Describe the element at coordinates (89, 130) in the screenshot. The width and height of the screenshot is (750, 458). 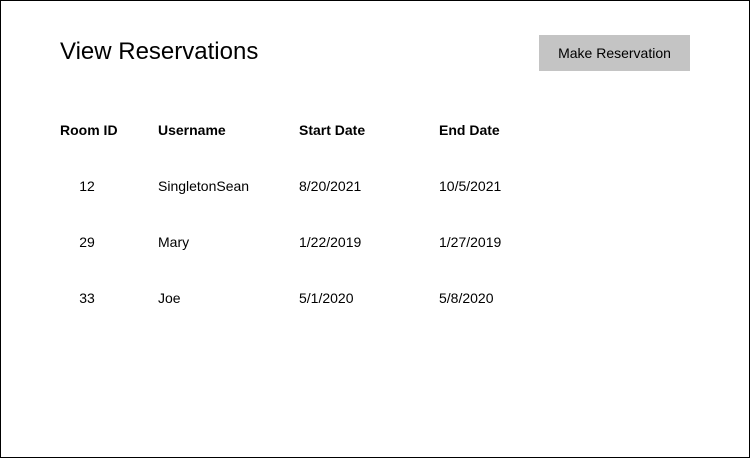
I see `column-header-room-id: Room ID` at that location.